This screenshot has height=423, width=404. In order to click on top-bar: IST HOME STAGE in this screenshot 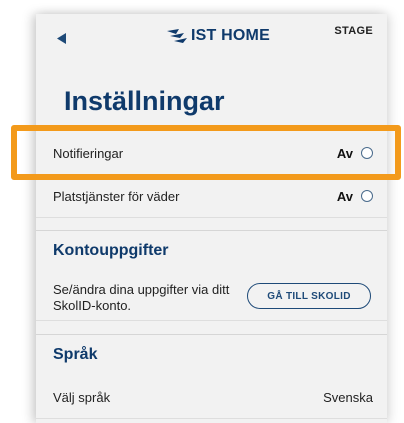, I will do `click(211, 38)`.